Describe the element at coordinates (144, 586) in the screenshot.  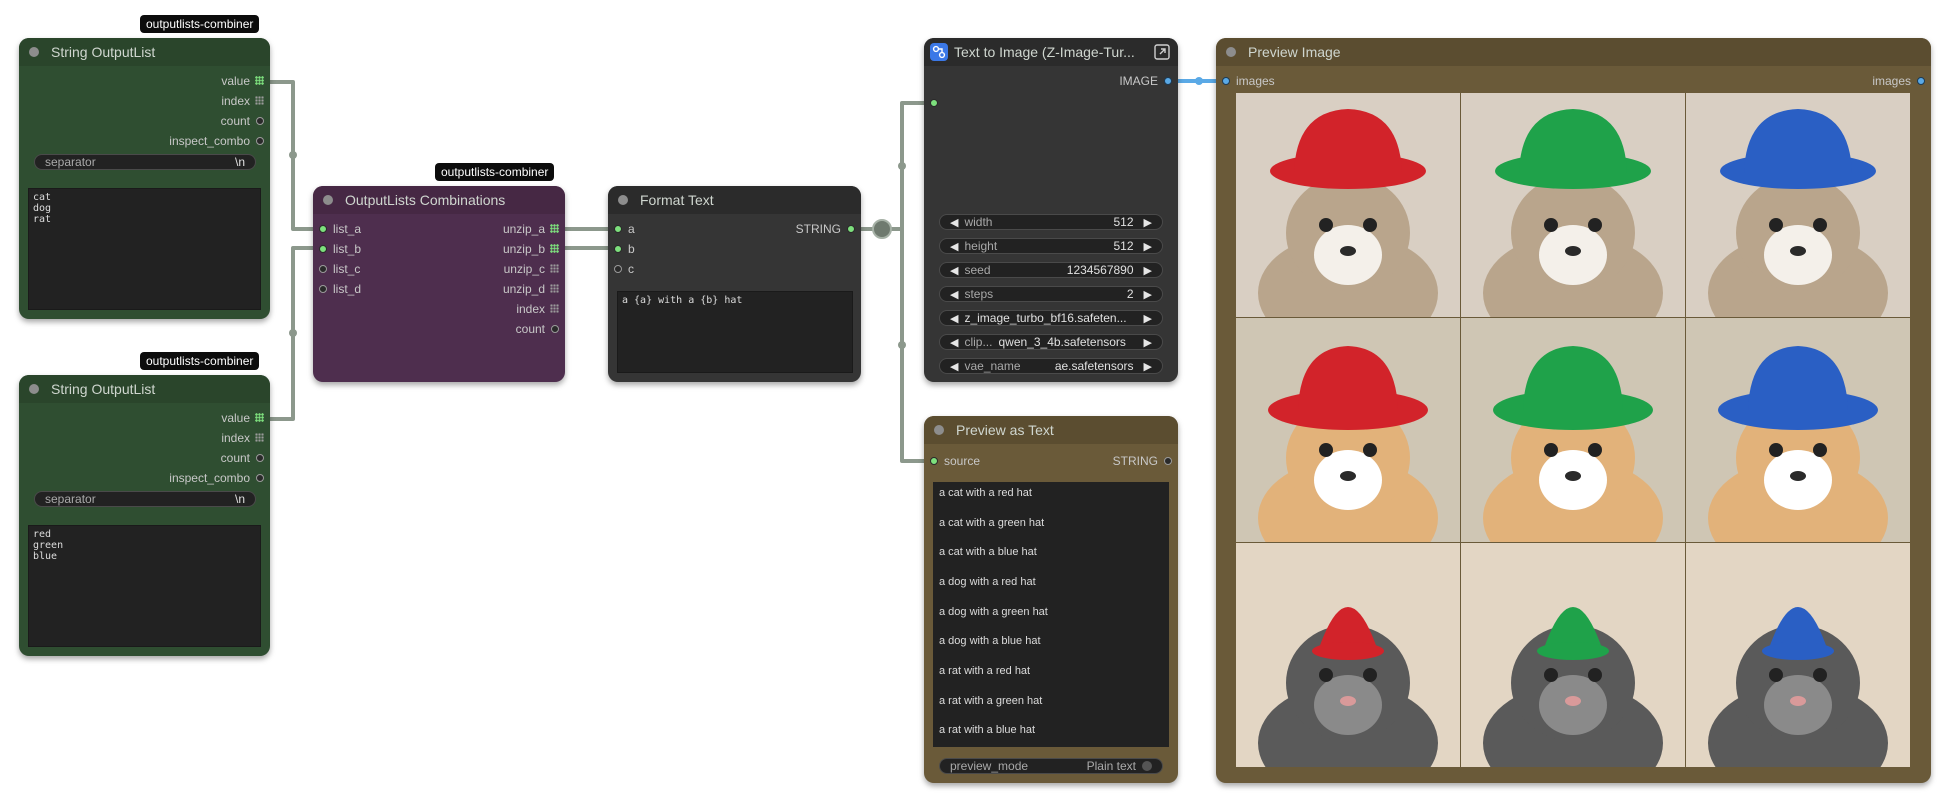
I see `string-textarea: red green blue` at that location.